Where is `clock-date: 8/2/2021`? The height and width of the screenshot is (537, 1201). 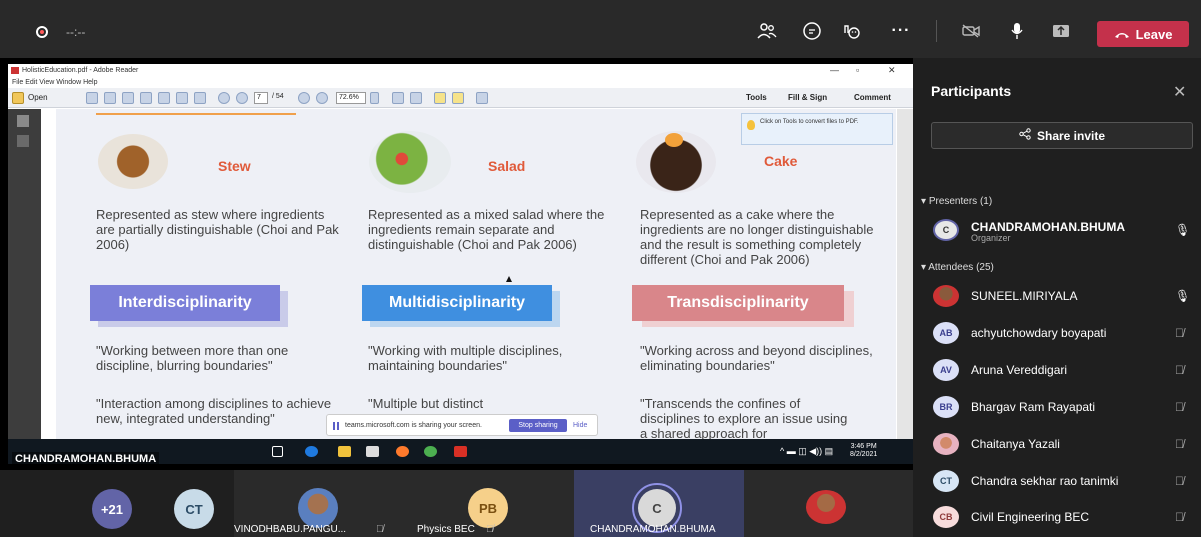
clock-date: 8/2/2021 is located at coordinates (864, 454).